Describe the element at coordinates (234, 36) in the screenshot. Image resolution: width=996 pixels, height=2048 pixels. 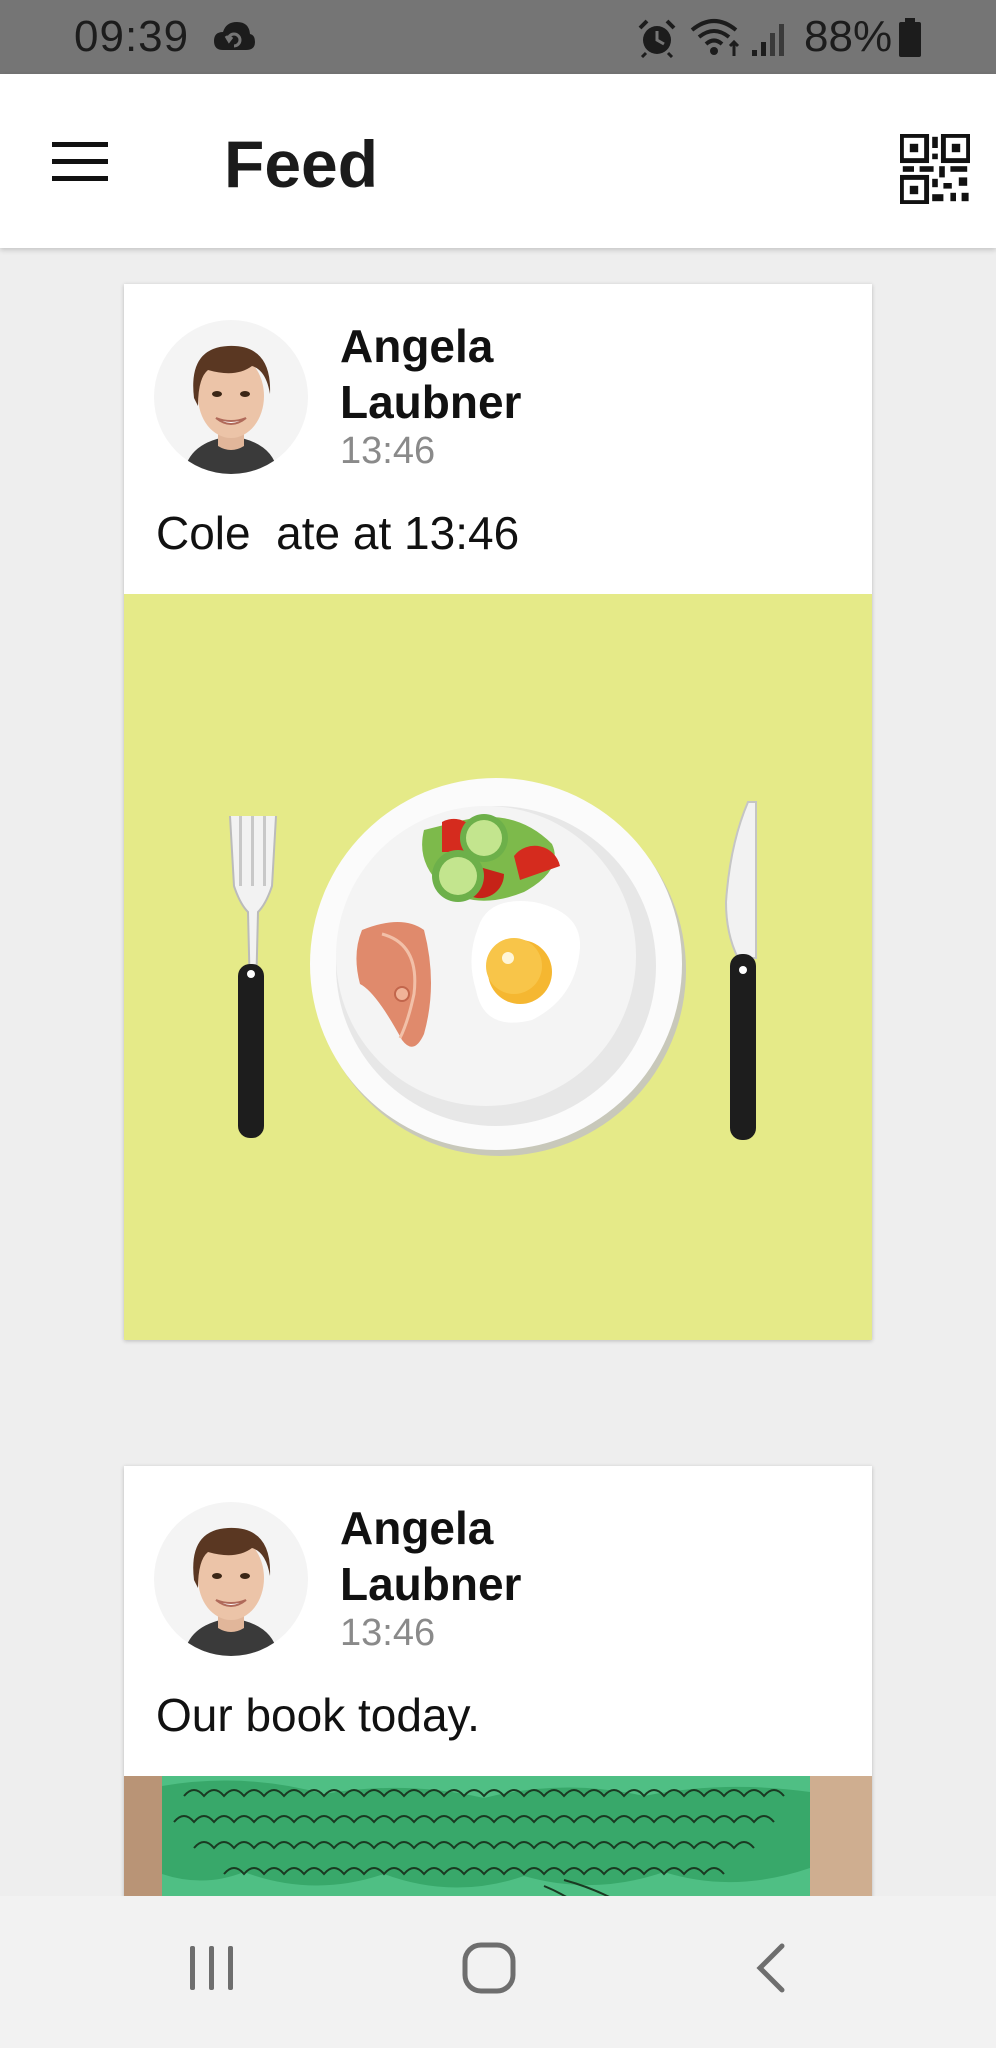
I see `cloud-sync-icon` at that location.